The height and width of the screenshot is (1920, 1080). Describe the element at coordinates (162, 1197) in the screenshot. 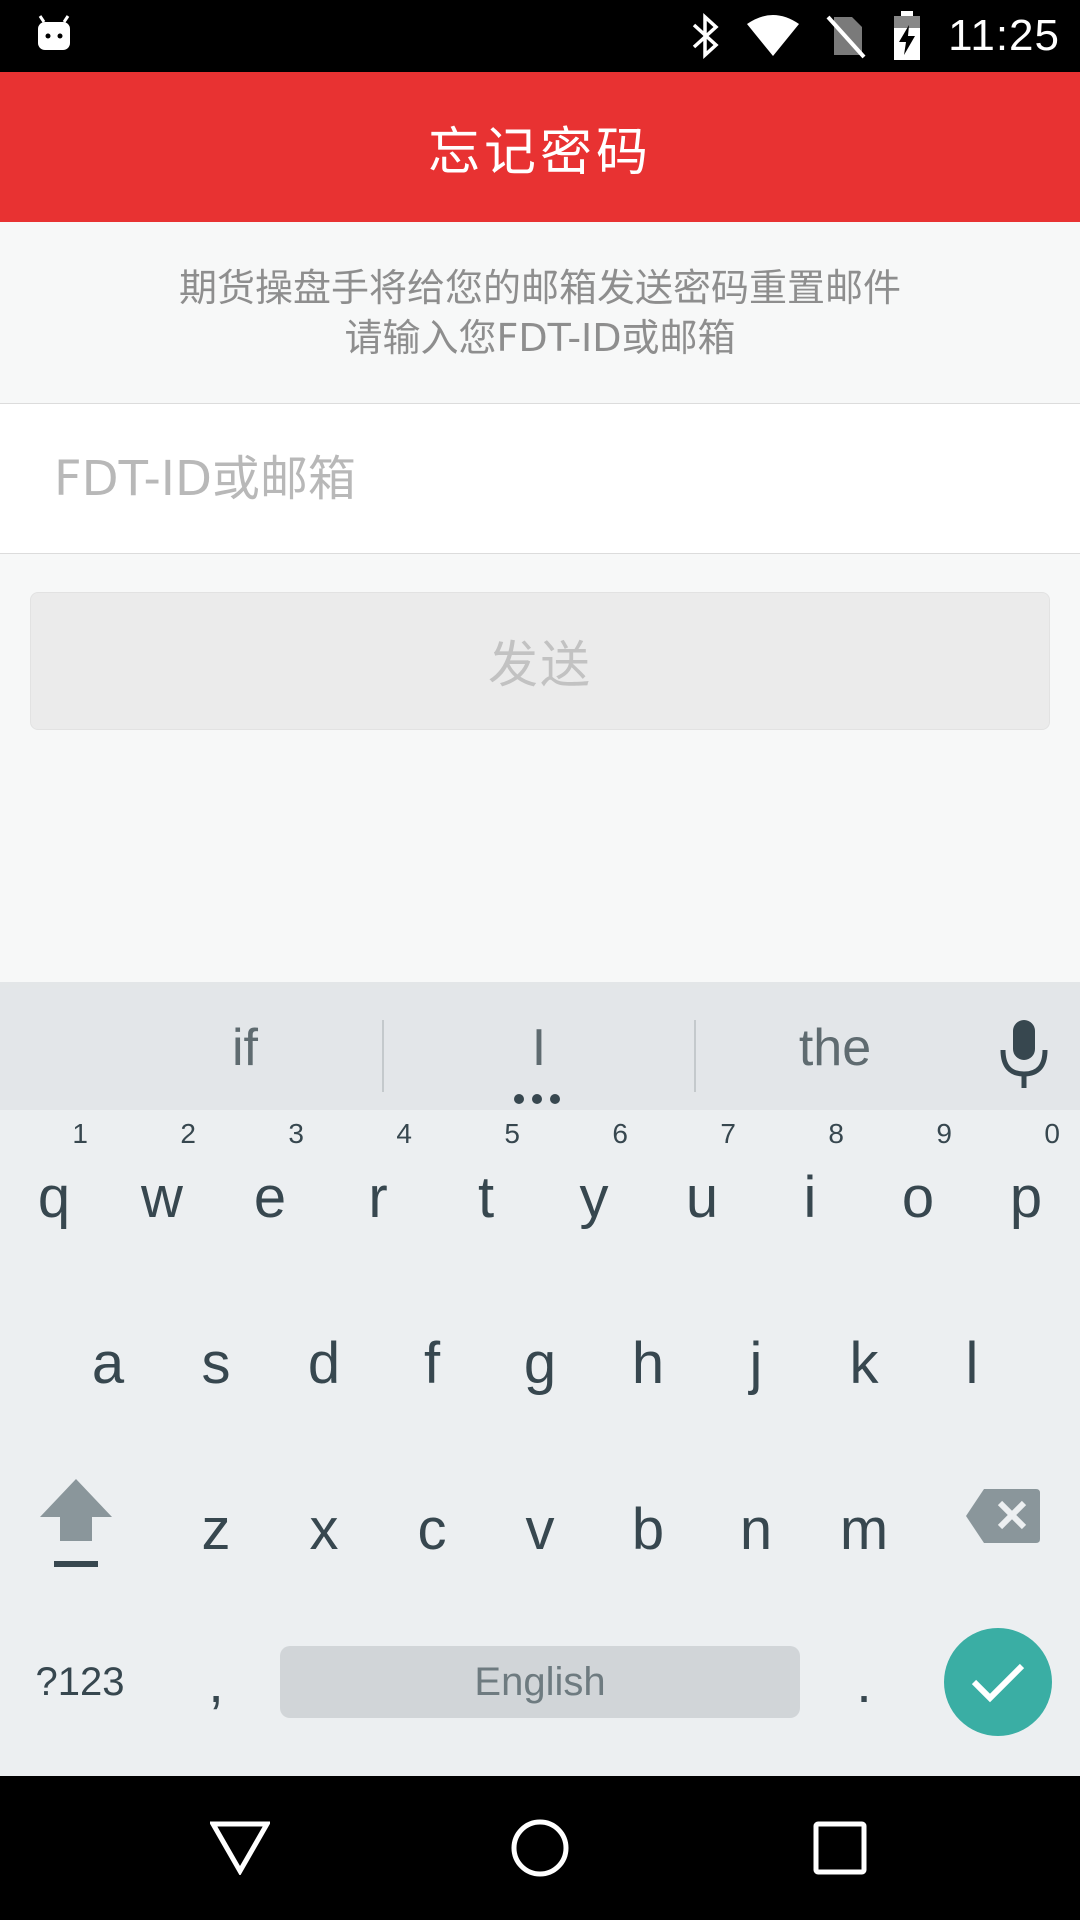

I see `key-label: w` at that location.